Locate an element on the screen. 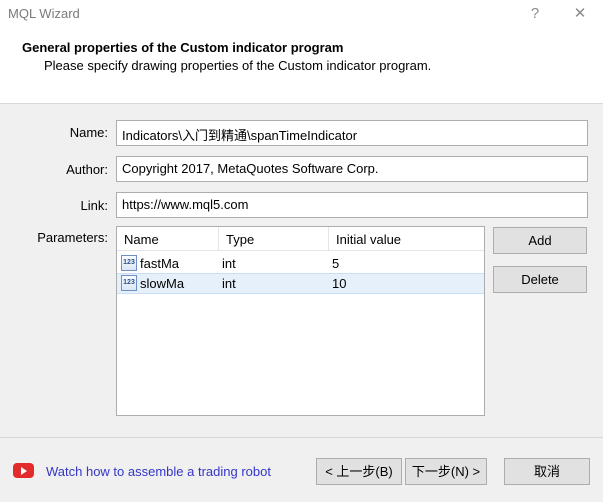  table-row: 123 fastMa int 5 is located at coordinates (300, 263).